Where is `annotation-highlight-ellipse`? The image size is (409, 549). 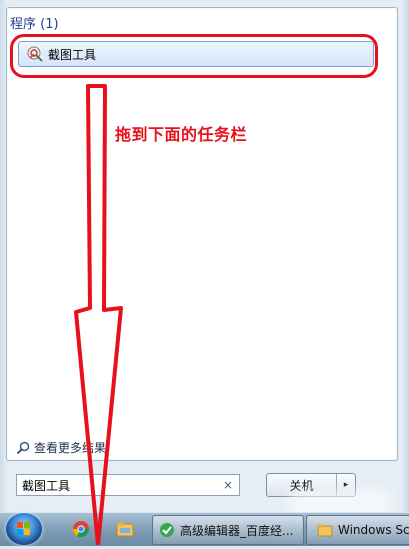
annotation-highlight-ellipse is located at coordinates (194, 56).